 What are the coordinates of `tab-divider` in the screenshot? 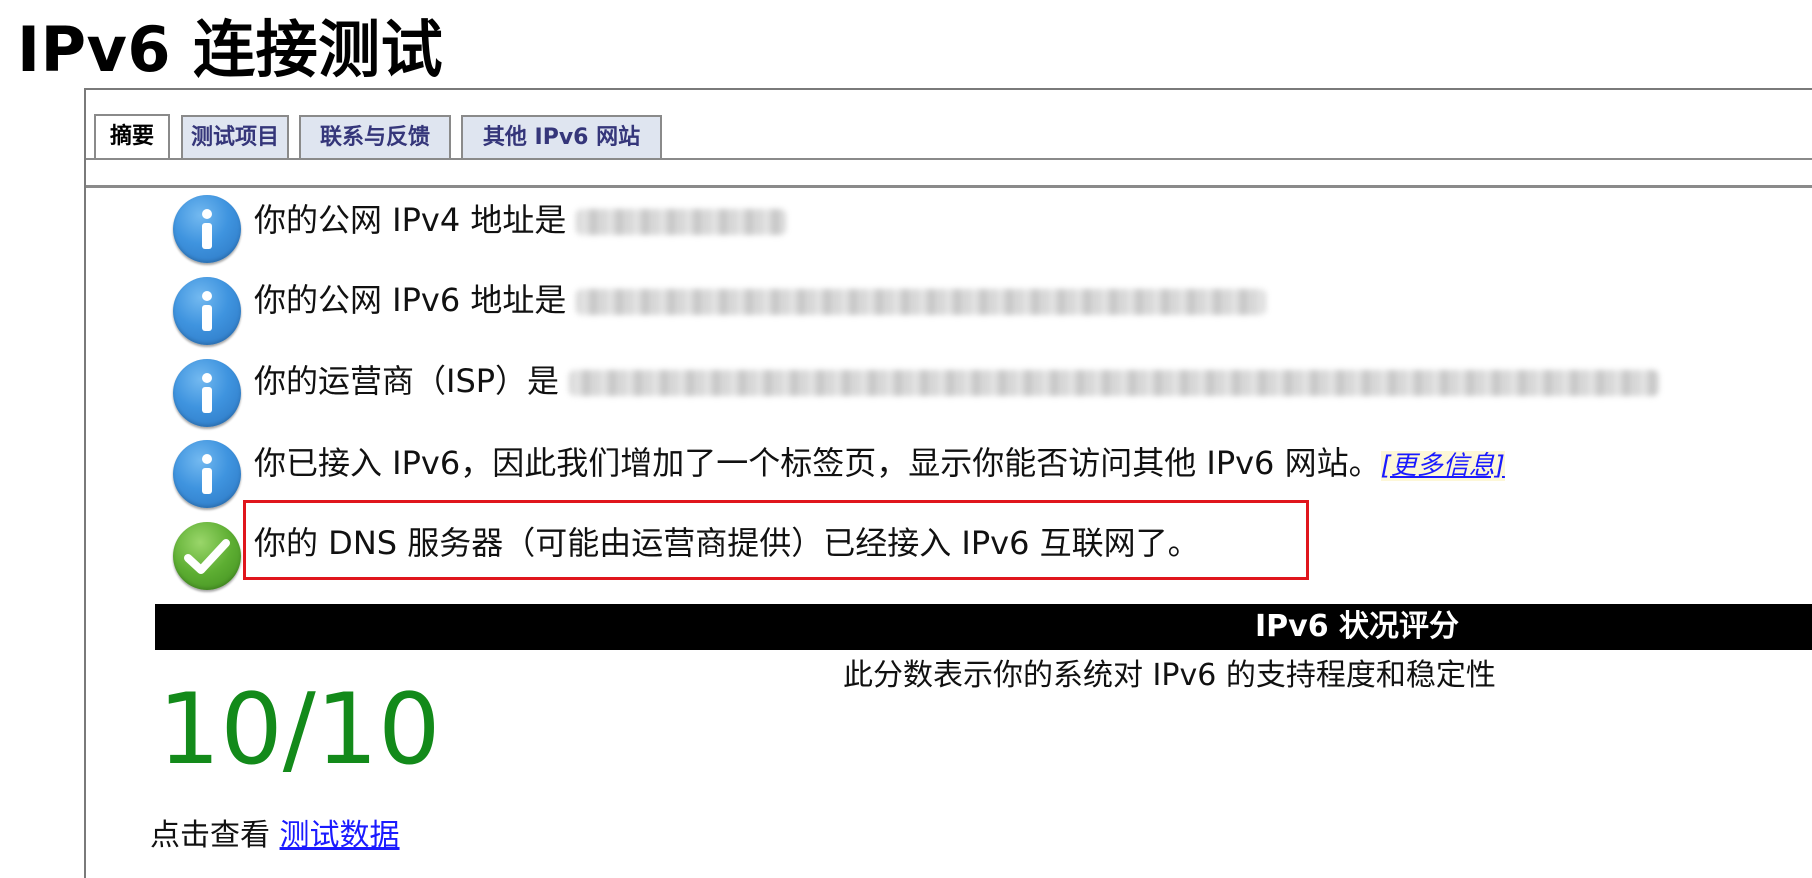 It's located at (949, 159).